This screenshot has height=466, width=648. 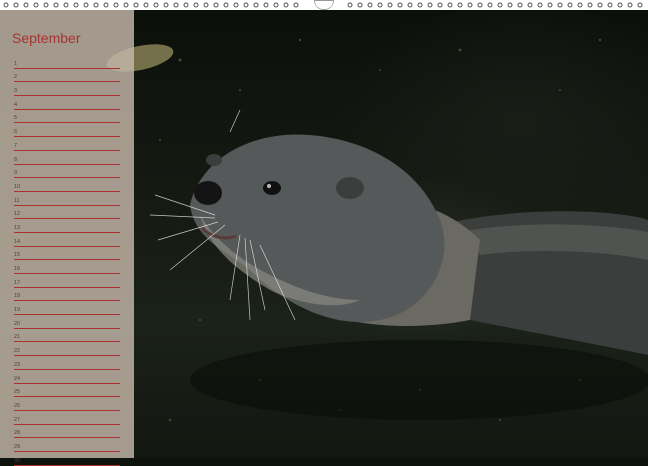 What do you see at coordinates (17, 255) in the screenshot?
I see `day-number: 15` at bounding box center [17, 255].